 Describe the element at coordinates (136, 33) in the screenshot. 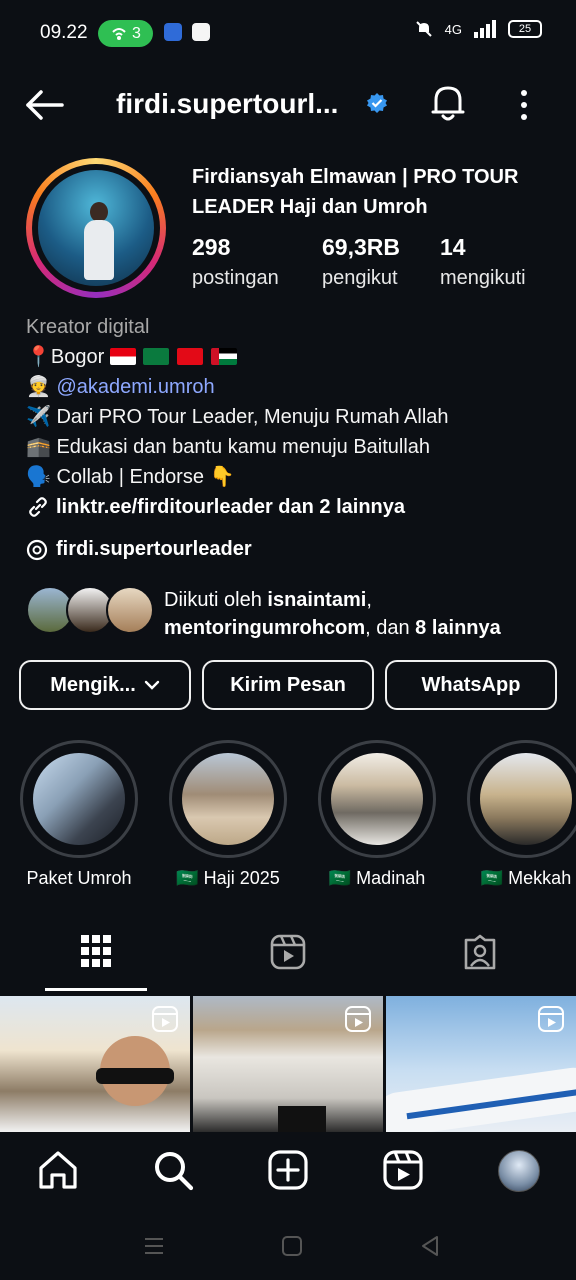

I see `hotspot-count: 3` at that location.